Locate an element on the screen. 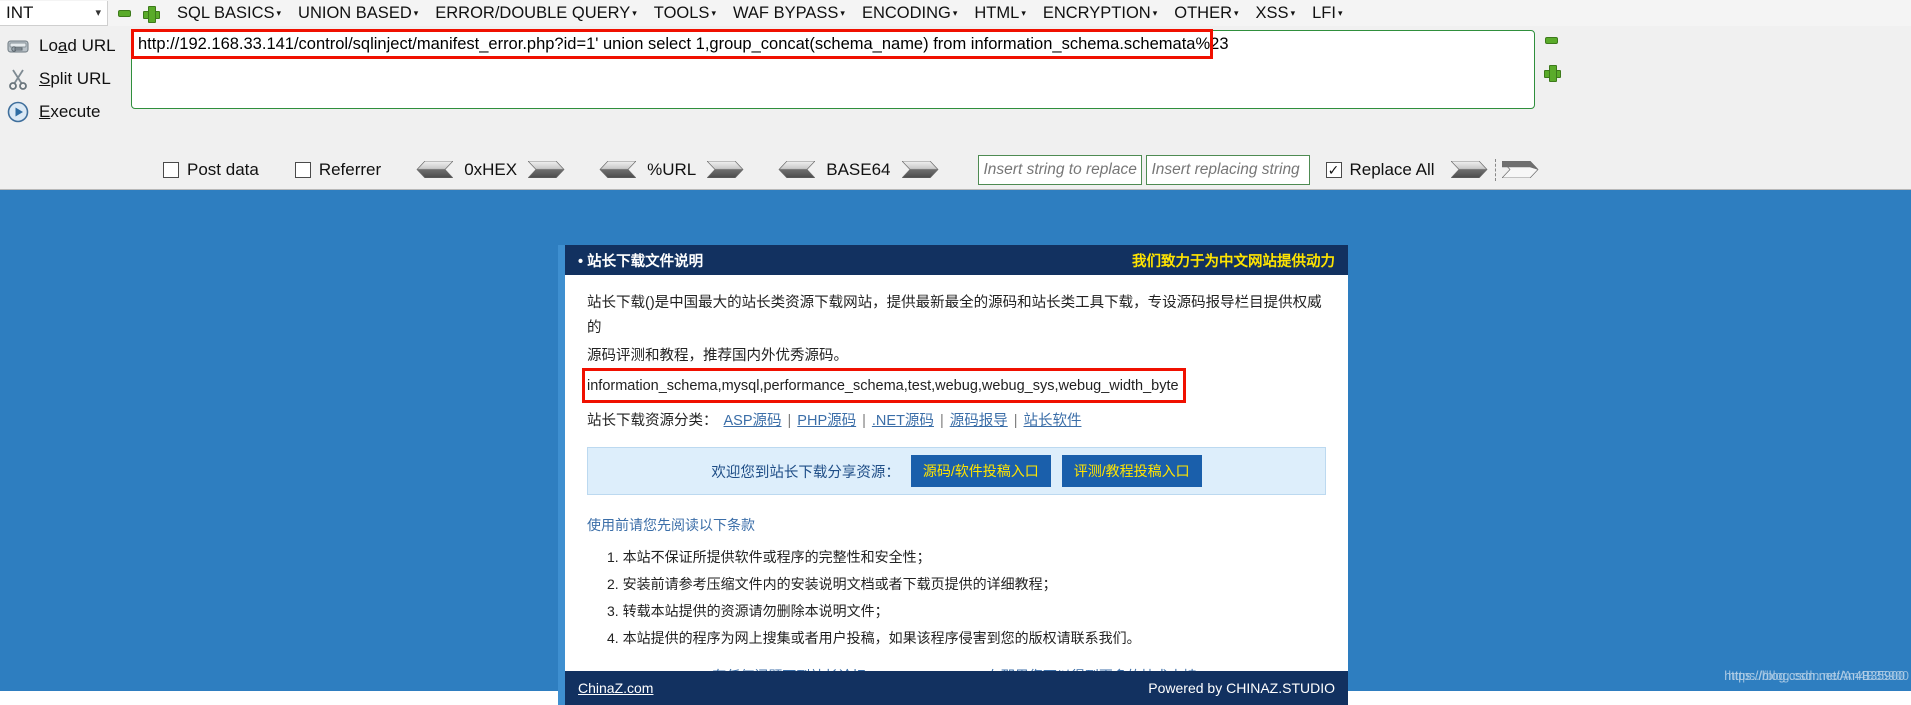 This screenshot has width=1911, height=705. footer-site-link: ChinaZ.com is located at coordinates (615, 688).